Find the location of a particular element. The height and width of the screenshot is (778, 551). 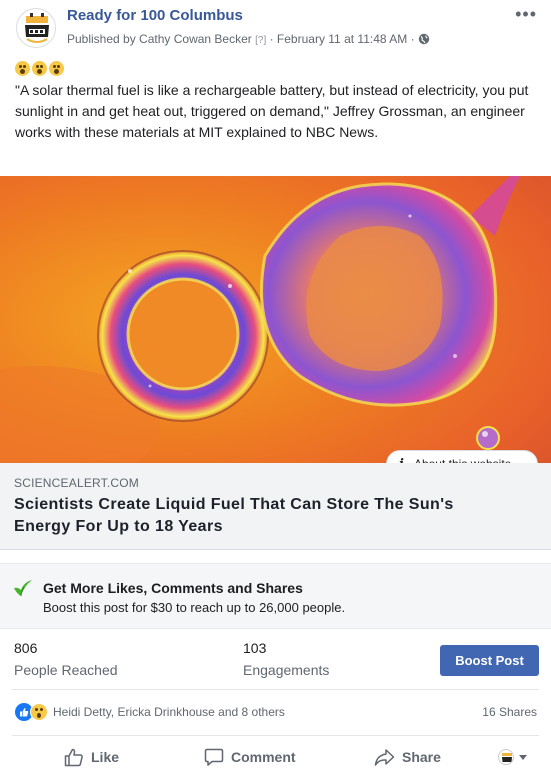

people-reached-value: 806 is located at coordinates (25, 648).